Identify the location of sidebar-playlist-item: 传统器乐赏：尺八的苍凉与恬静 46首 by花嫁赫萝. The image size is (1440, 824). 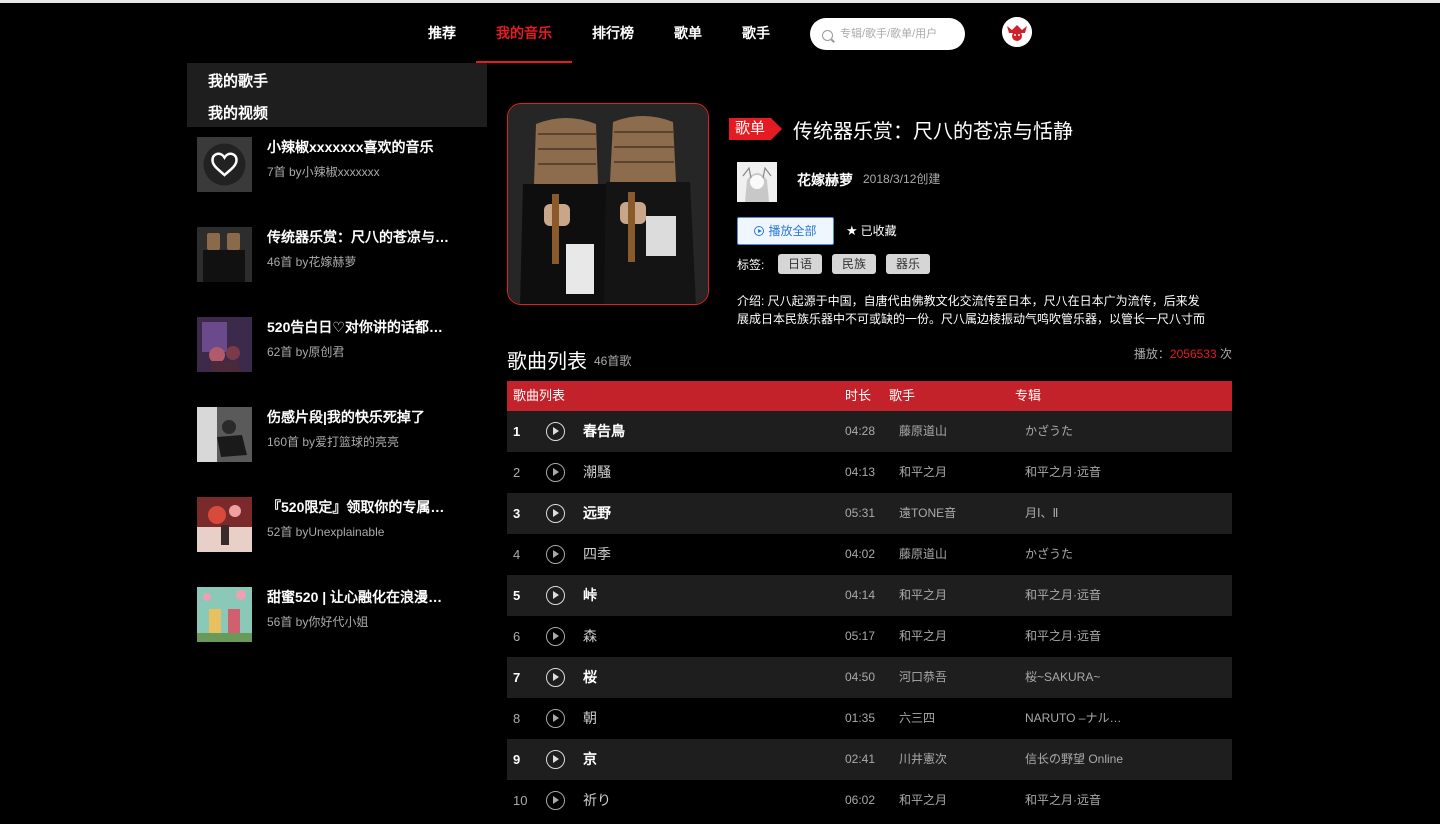
(342, 255).